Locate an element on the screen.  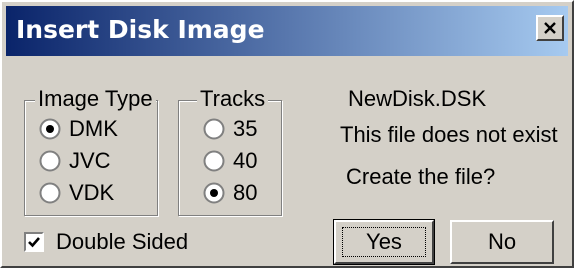
image-type-group: Image Type DMK JVC VDK is located at coordinates (91, 151).